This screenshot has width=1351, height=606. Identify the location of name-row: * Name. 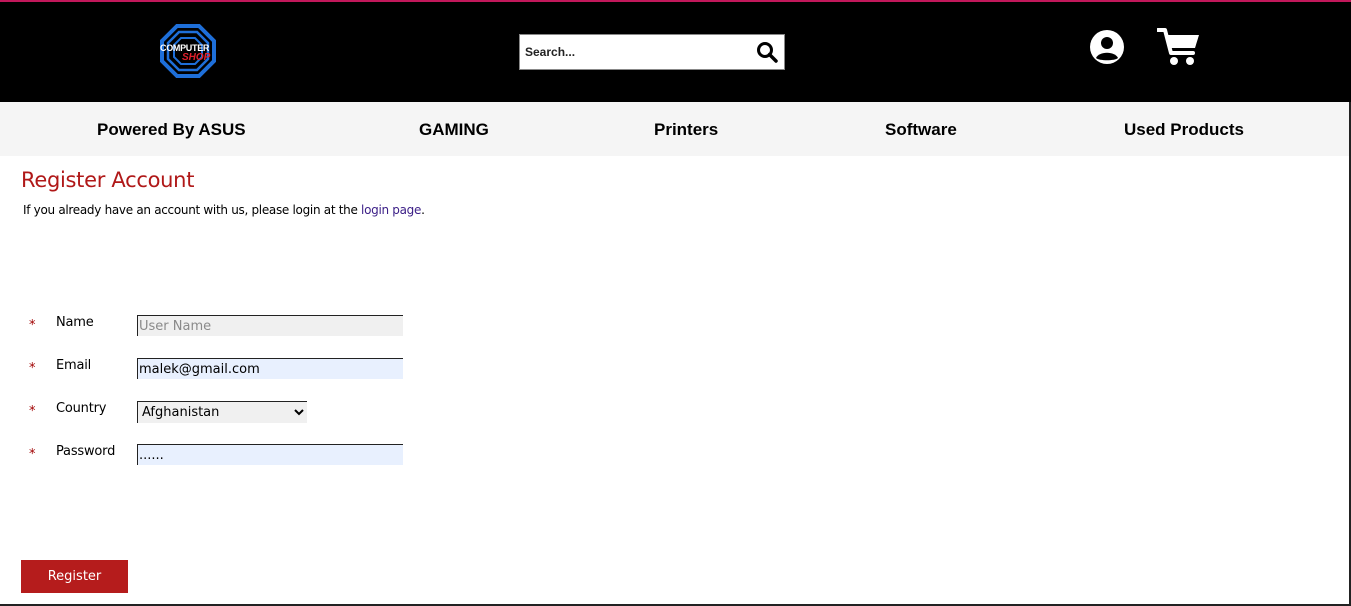
(210, 327).